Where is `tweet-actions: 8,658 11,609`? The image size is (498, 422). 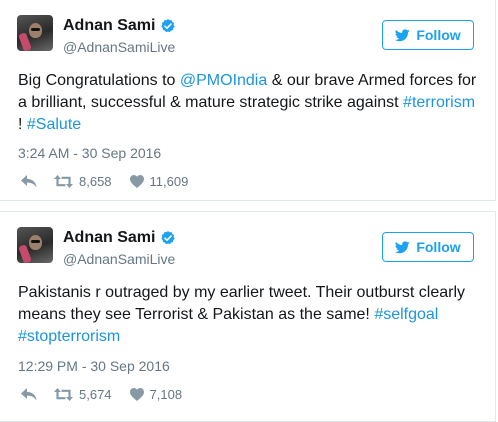 tweet-actions: 8,658 11,609 is located at coordinates (104, 181).